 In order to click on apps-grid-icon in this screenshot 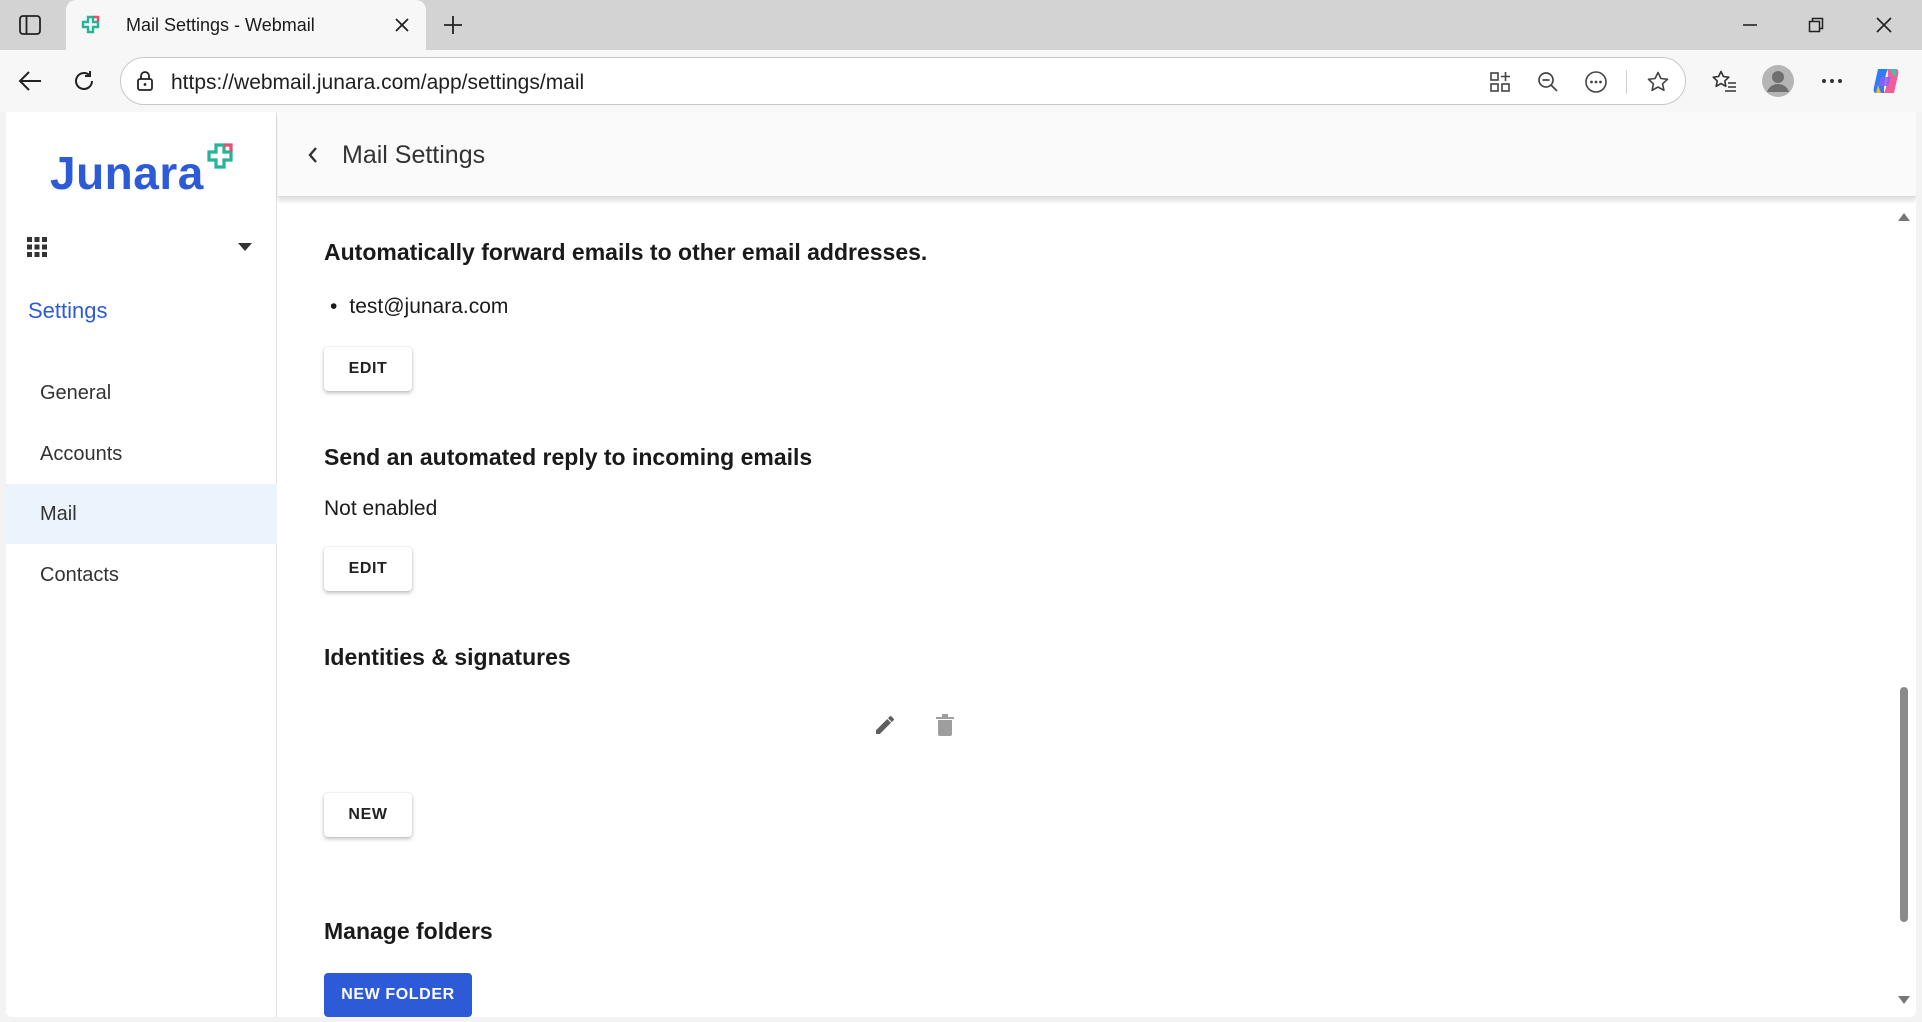, I will do `click(37, 247)`.